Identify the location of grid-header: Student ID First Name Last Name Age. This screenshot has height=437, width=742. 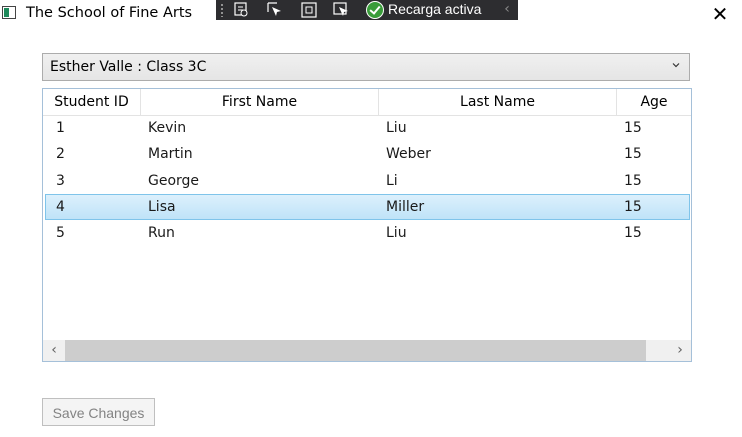
(367, 102).